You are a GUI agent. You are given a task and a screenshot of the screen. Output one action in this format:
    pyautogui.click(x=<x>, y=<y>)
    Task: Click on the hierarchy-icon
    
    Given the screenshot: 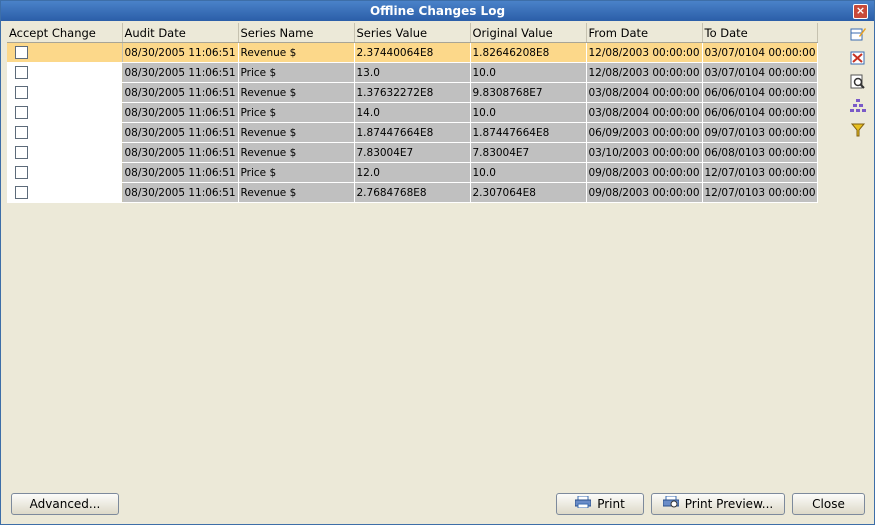 What is the action you would take?
    pyautogui.click(x=858, y=106)
    